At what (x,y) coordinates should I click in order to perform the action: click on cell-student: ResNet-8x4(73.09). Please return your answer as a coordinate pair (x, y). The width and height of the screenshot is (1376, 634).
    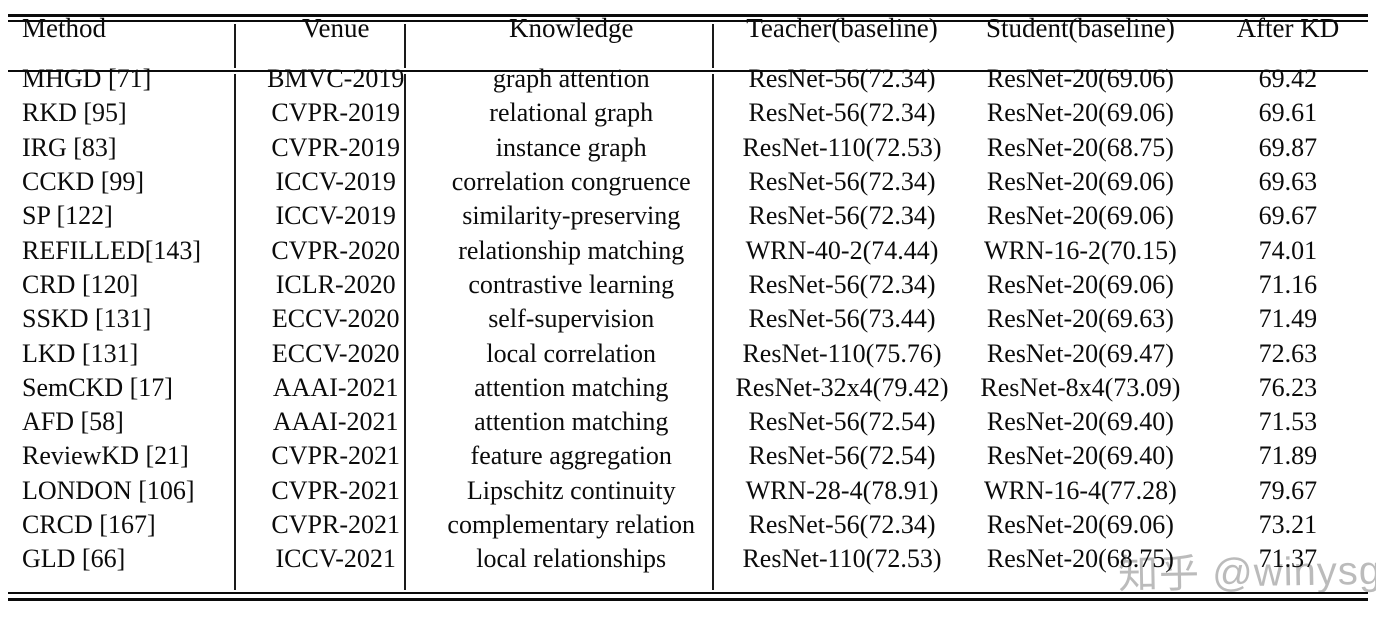
    Looking at the image, I should click on (1080, 387).